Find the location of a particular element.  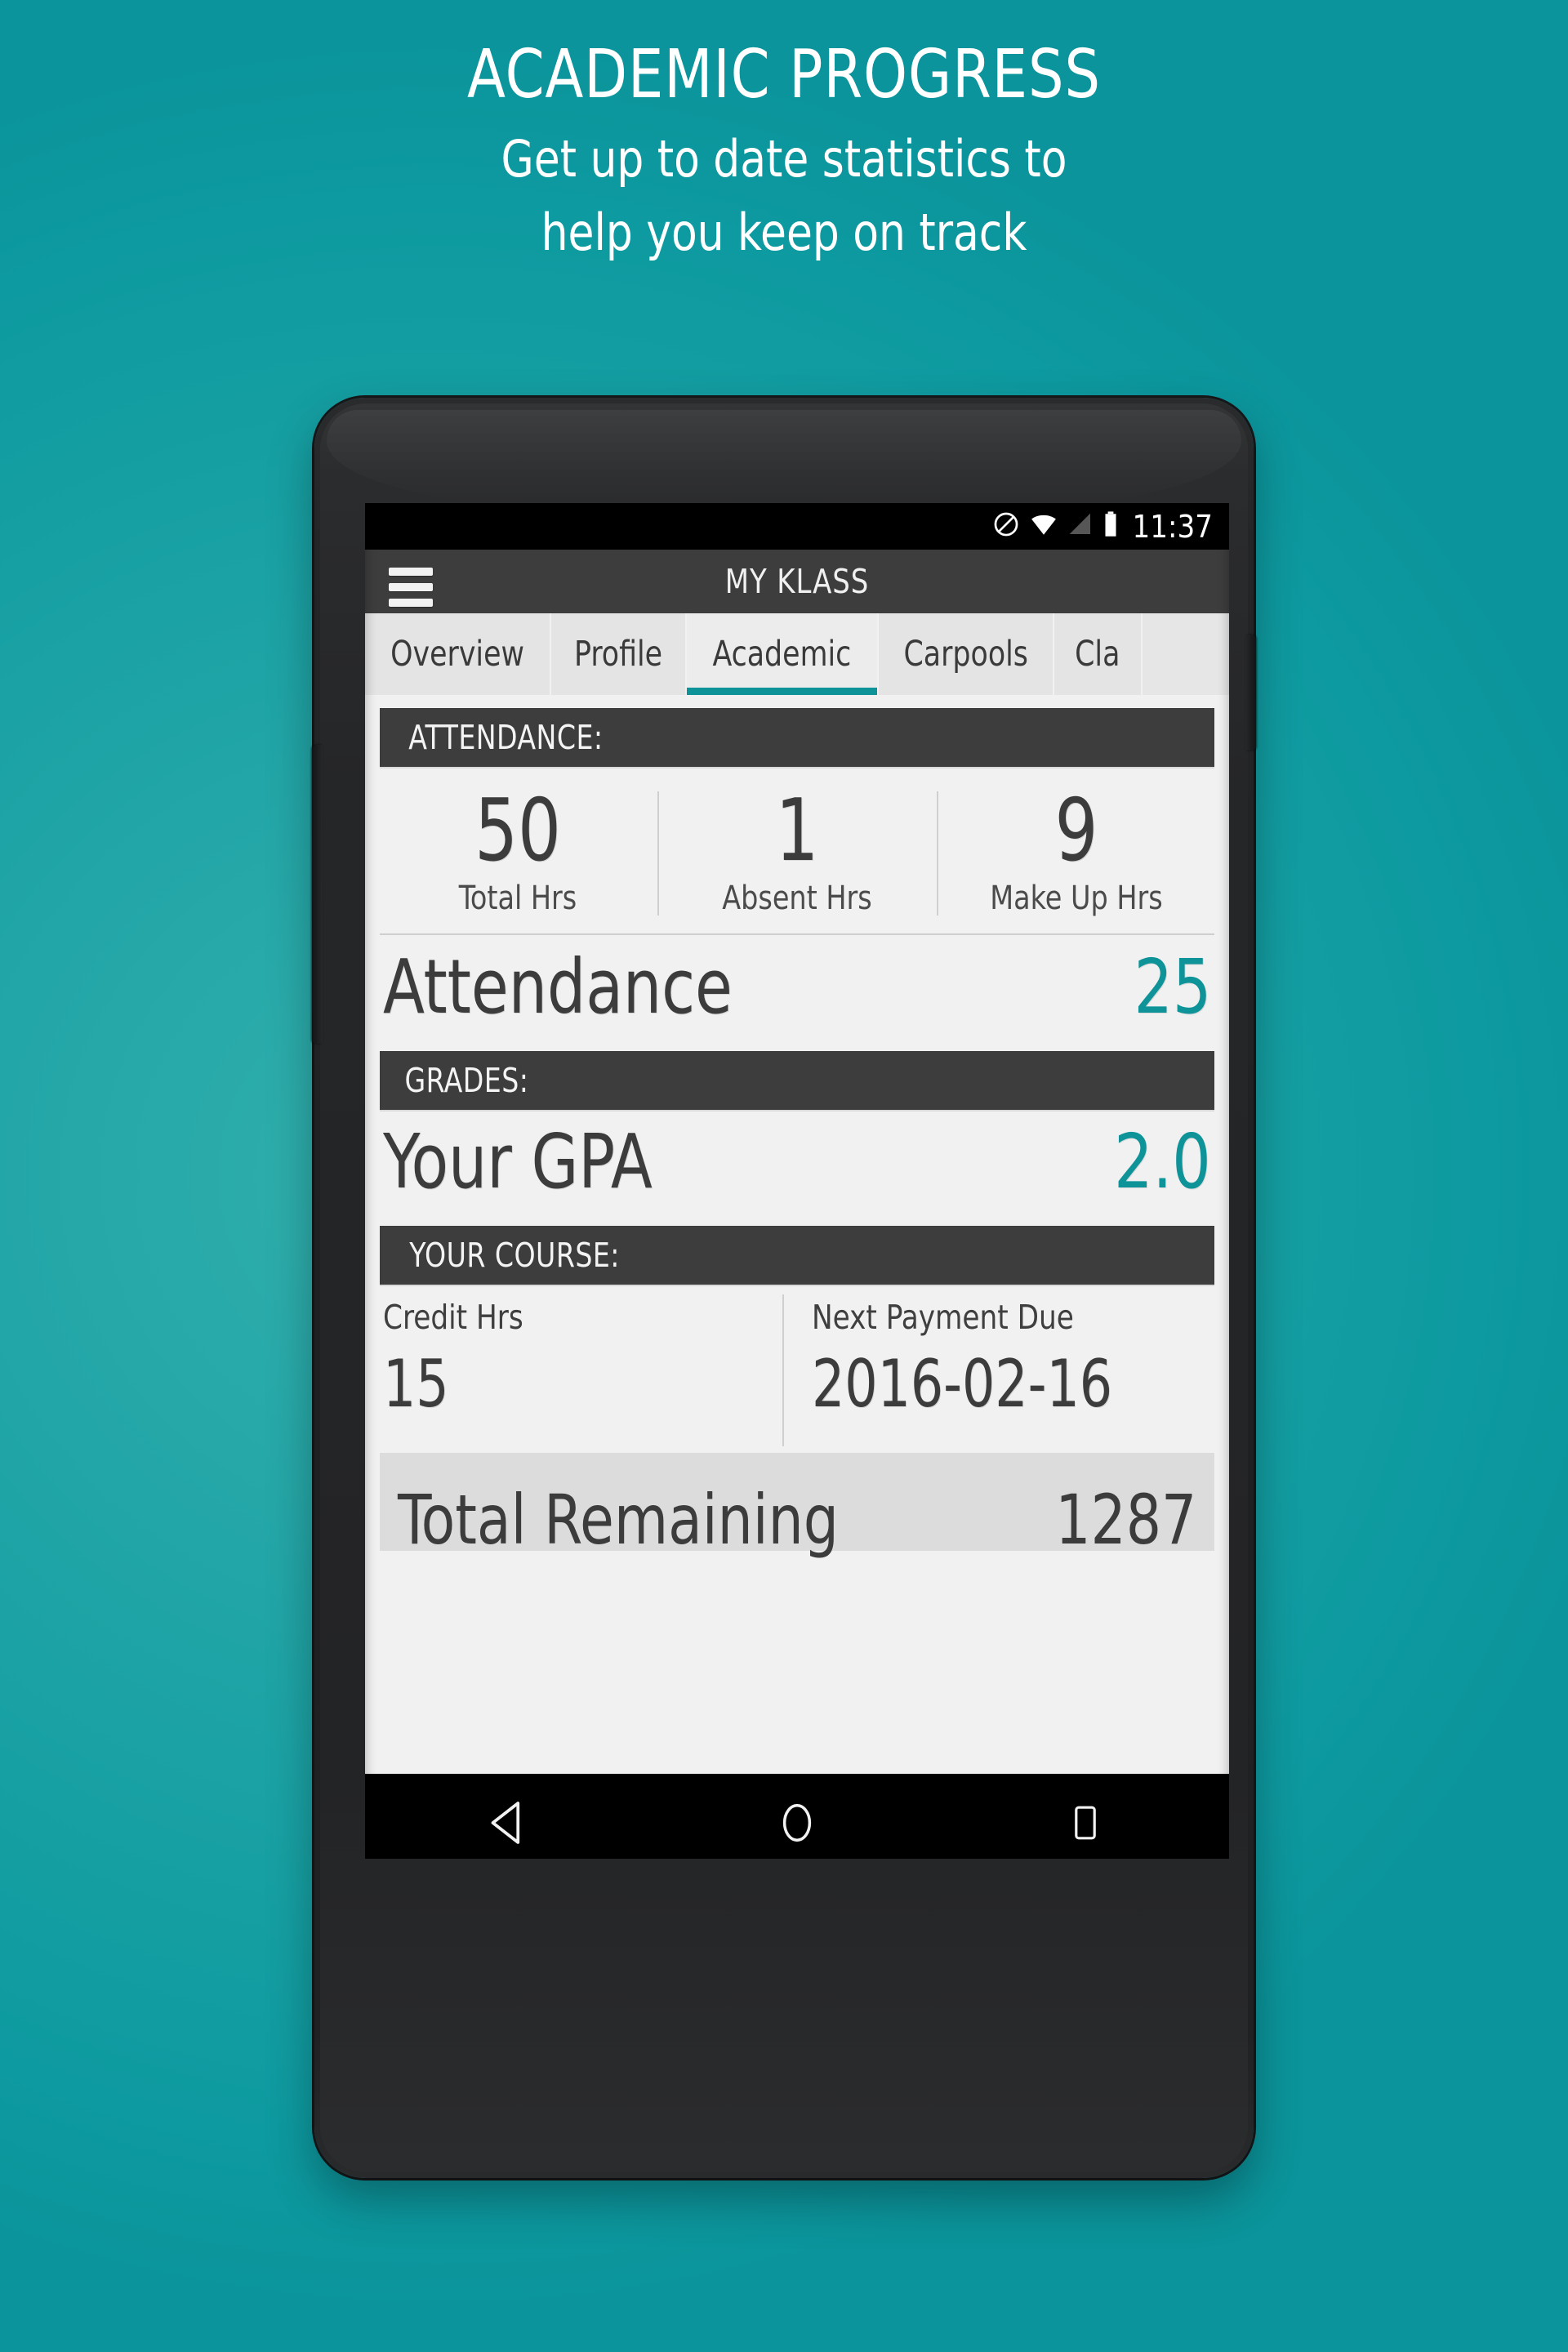

android-navigation-bar is located at coordinates (797, 1816).